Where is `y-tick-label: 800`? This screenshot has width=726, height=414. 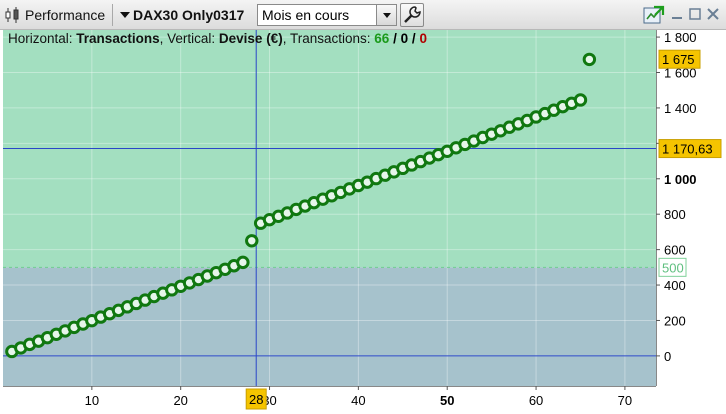
y-tick-label: 800 is located at coordinates (675, 214).